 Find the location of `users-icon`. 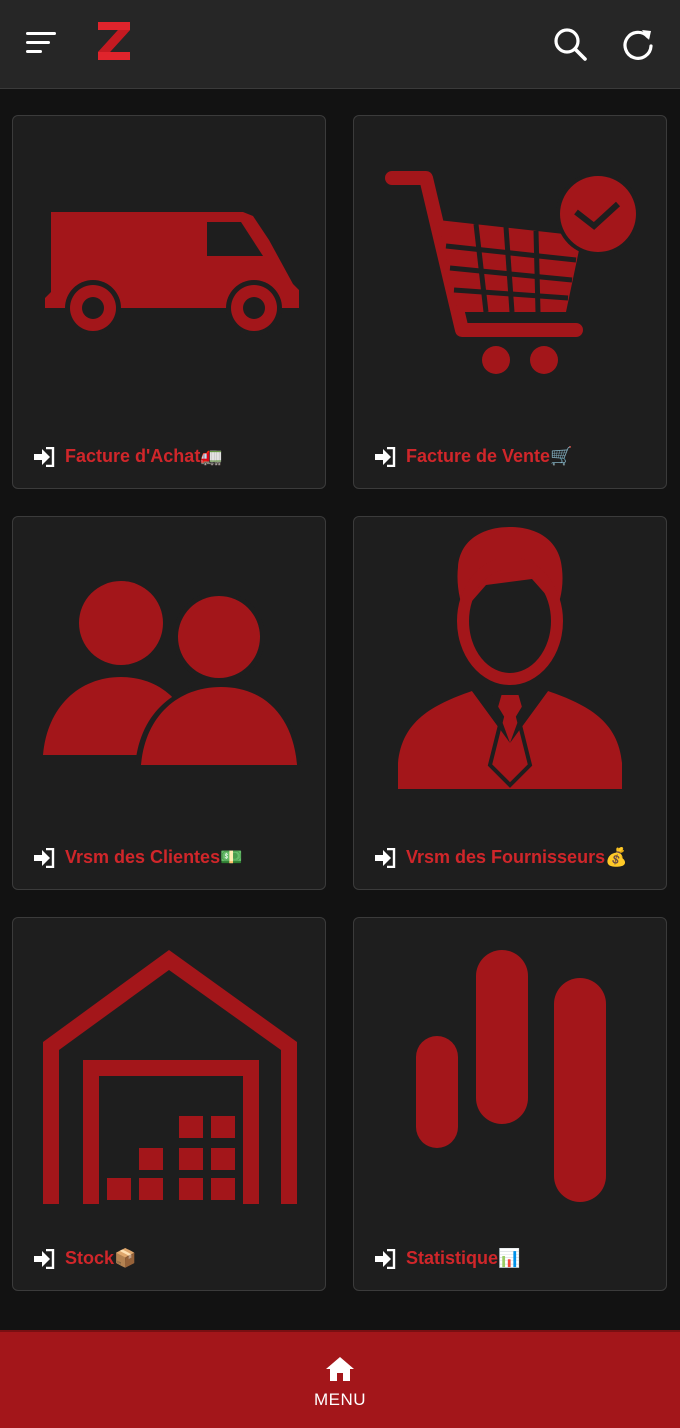

users-icon is located at coordinates (172, 674).